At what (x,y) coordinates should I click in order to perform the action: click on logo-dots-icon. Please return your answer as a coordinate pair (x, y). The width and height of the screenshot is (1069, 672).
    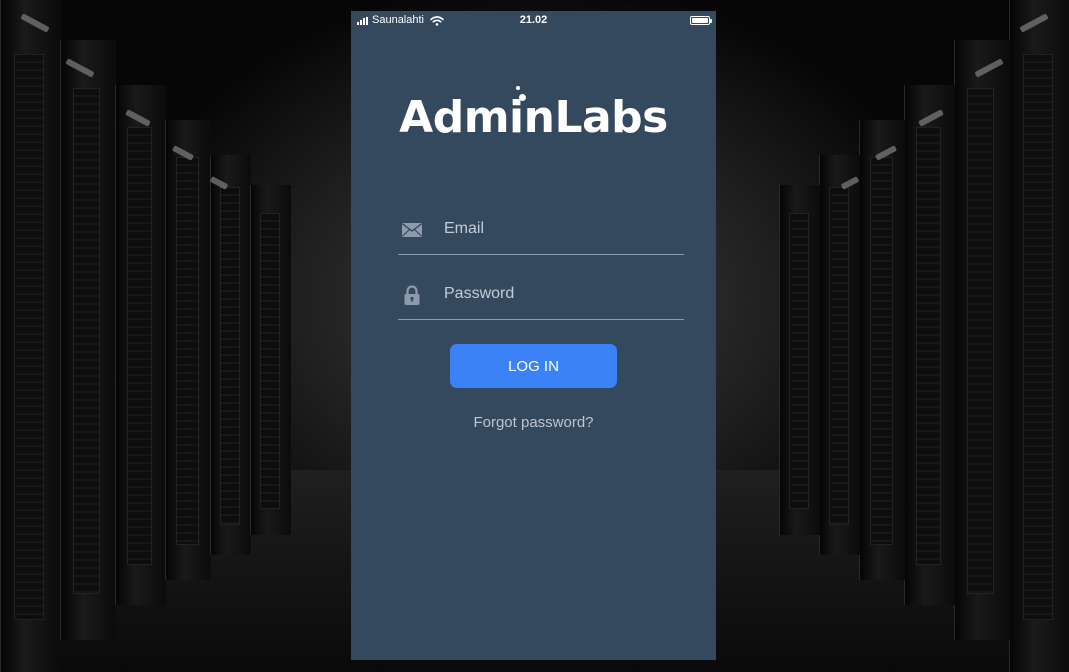
    Looking at the image, I should click on (520, 97).